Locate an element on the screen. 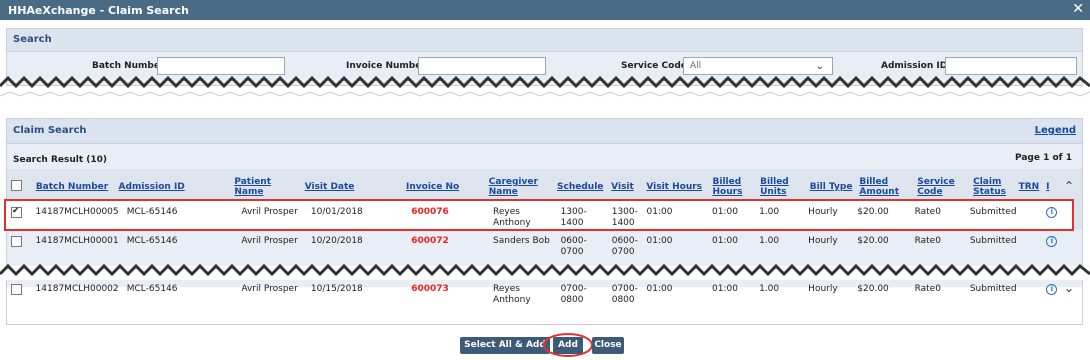 The width and height of the screenshot is (1090, 360). select-all-checkbox is located at coordinates (16, 185).